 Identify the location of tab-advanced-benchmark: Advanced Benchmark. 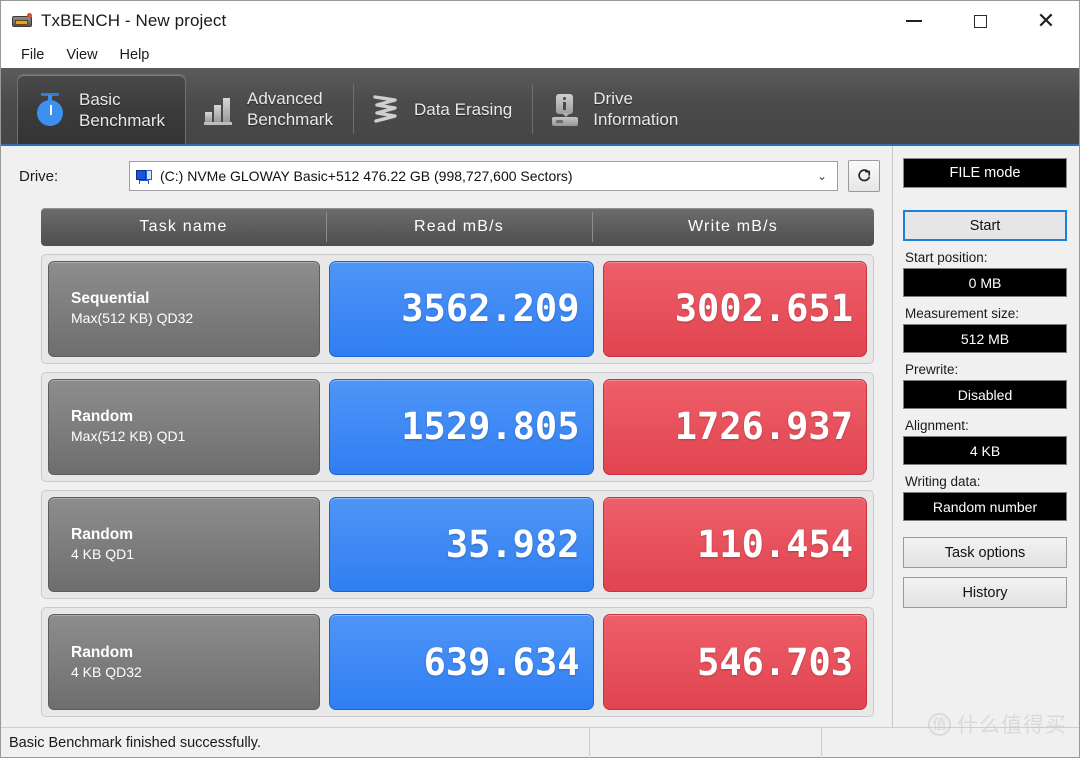
(269, 109).